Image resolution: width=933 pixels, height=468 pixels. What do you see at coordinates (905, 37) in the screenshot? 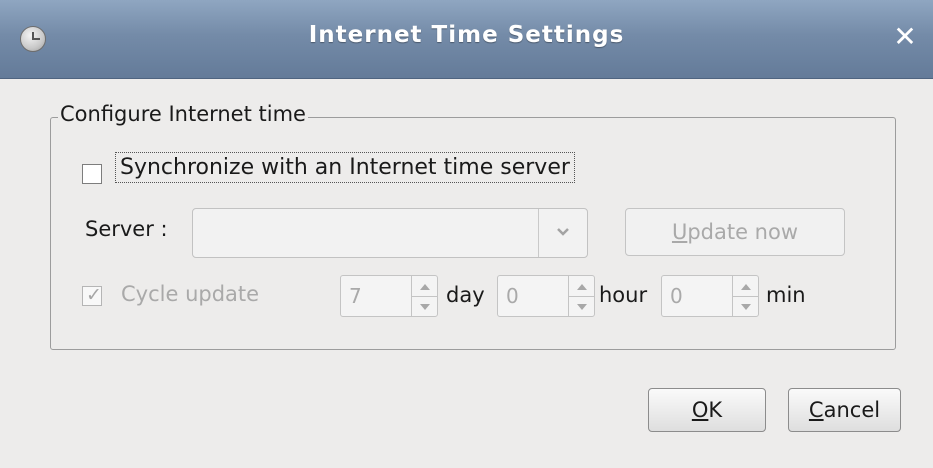
I see `close-icon: ✕` at bounding box center [905, 37].